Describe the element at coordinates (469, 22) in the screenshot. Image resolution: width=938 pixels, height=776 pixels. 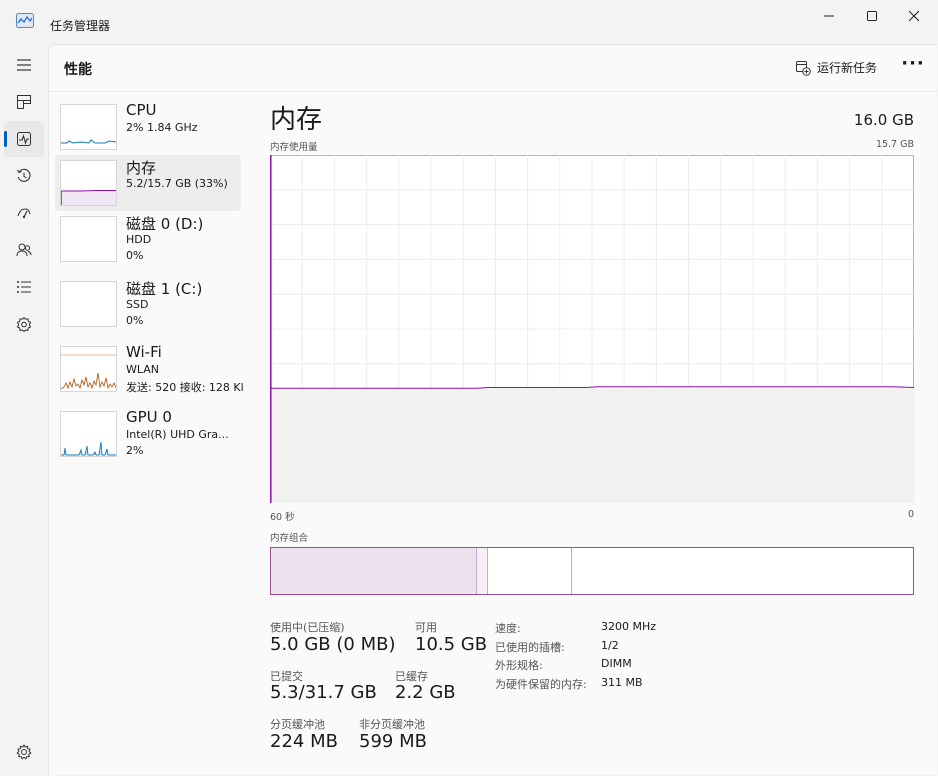
I see `title-bar: 任务管理器` at that location.